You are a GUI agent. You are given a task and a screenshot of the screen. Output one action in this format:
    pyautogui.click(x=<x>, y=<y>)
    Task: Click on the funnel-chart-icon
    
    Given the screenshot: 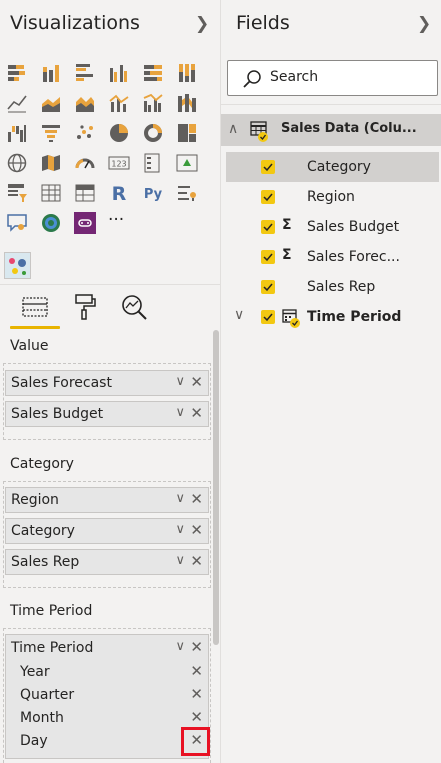 What is the action you would take?
    pyautogui.click(x=51, y=133)
    